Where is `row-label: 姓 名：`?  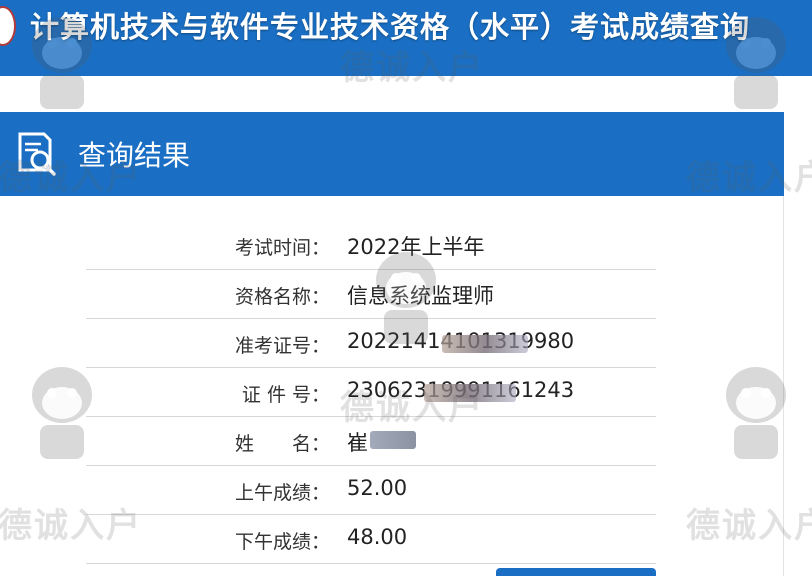 row-label: 姓 名： is located at coordinates (282, 444).